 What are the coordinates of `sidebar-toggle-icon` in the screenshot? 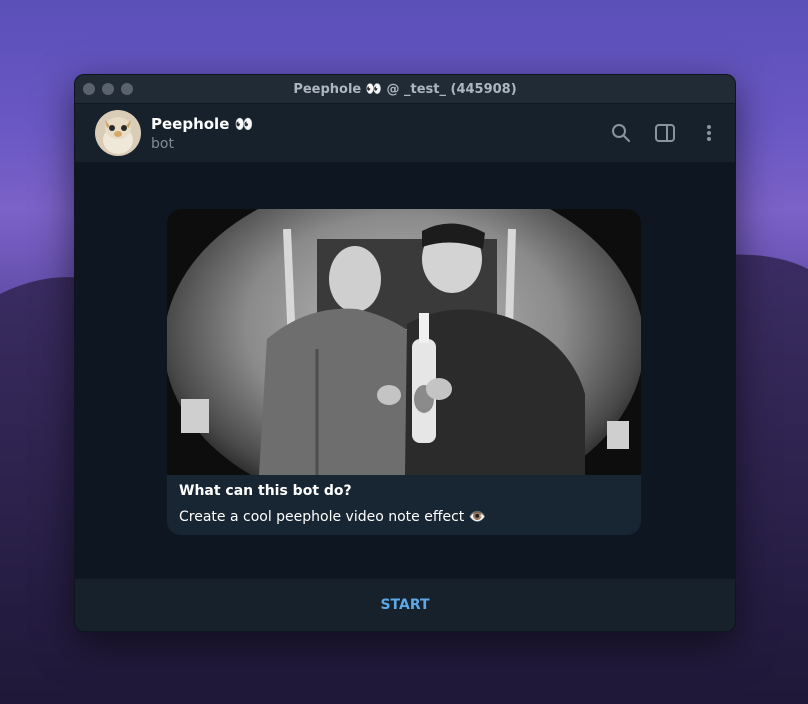 It's located at (665, 133).